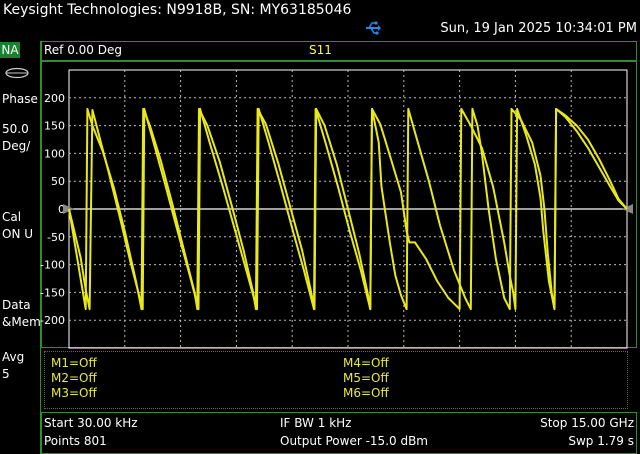 This screenshot has width=640, height=454. I want to click on y-tick-label: -50, so click(56, 237).